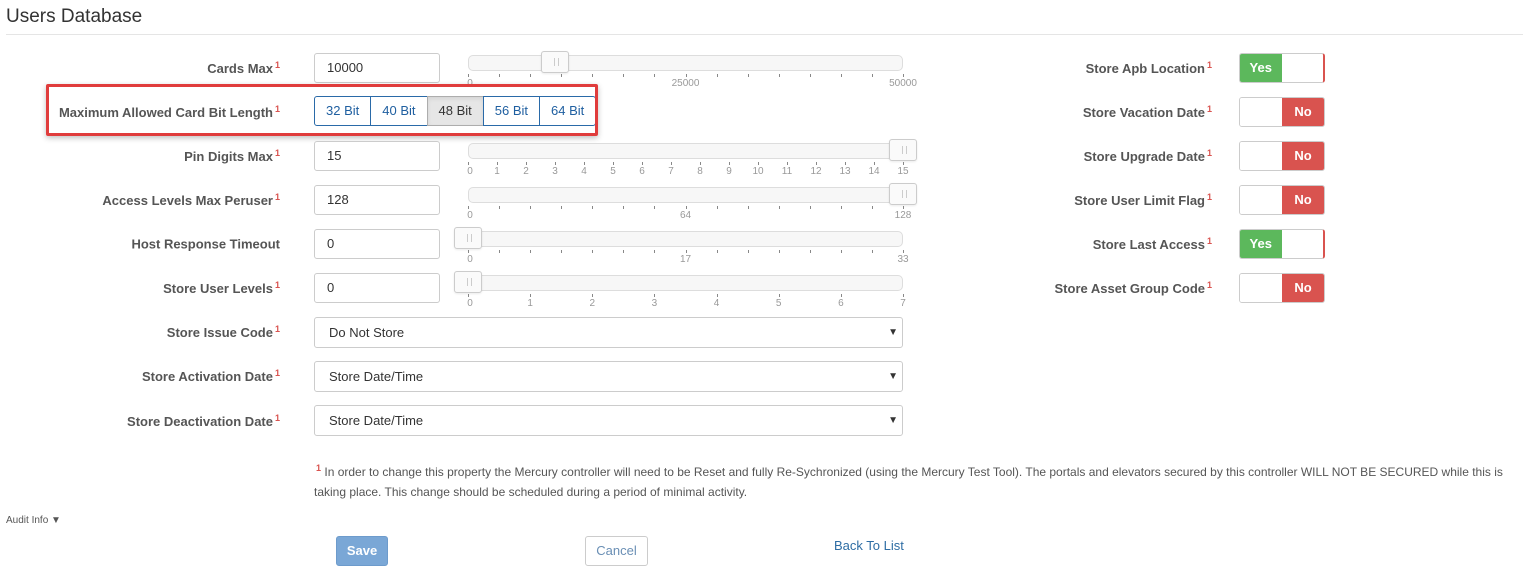  Describe the element at coordinates (223, 332) in the screenshot. I see `store-issue-code-label: Store Issue Code 1` at that location.